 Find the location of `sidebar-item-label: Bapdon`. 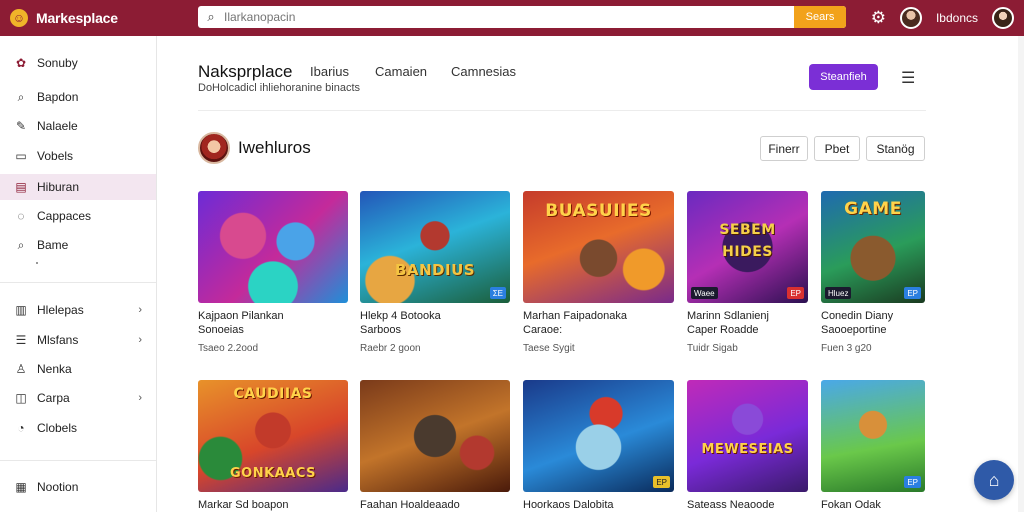

sidebar-item-label: Bapdon is located at coordinates (58, 97).